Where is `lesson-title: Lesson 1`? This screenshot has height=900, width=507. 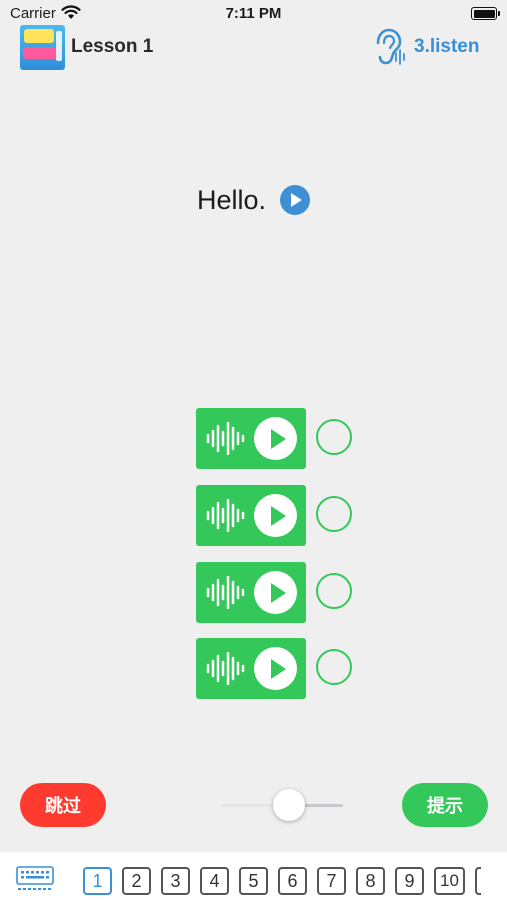 lesson-title: Lesson 1 is located at coordinates (112, 46).